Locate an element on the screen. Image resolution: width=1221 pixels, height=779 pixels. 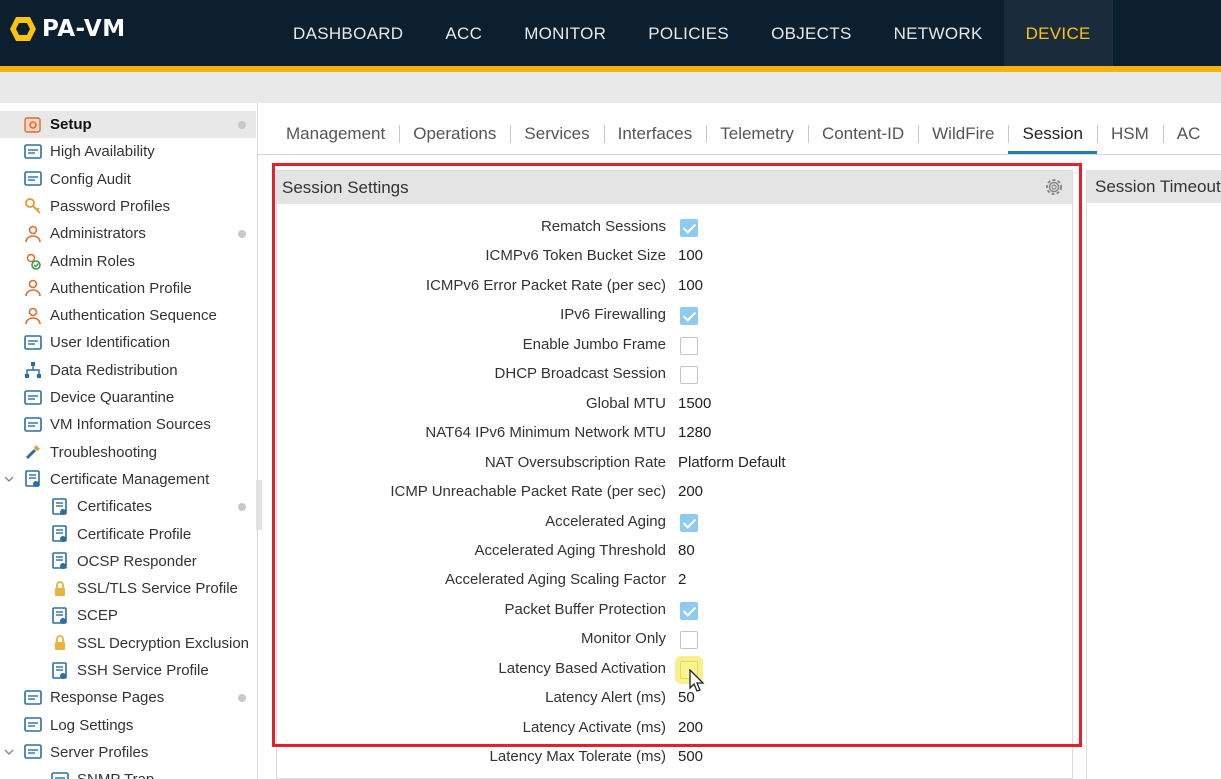
sidebar-item-server-profiles: Server Profiles is located at coordinates (128, 752).